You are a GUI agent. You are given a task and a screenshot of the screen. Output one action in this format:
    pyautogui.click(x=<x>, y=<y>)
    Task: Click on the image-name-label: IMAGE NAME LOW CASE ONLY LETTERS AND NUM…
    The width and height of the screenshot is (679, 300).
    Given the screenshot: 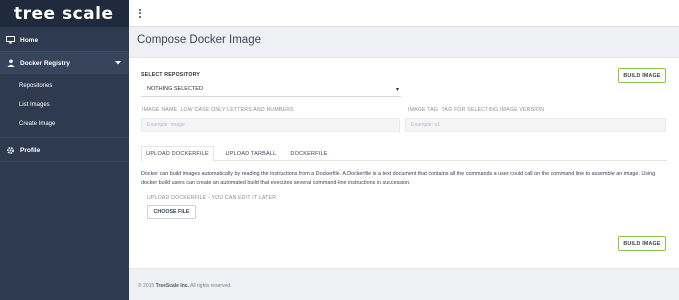 What is the action you would take?
    pyautogui.click(x=218, y=110)
    